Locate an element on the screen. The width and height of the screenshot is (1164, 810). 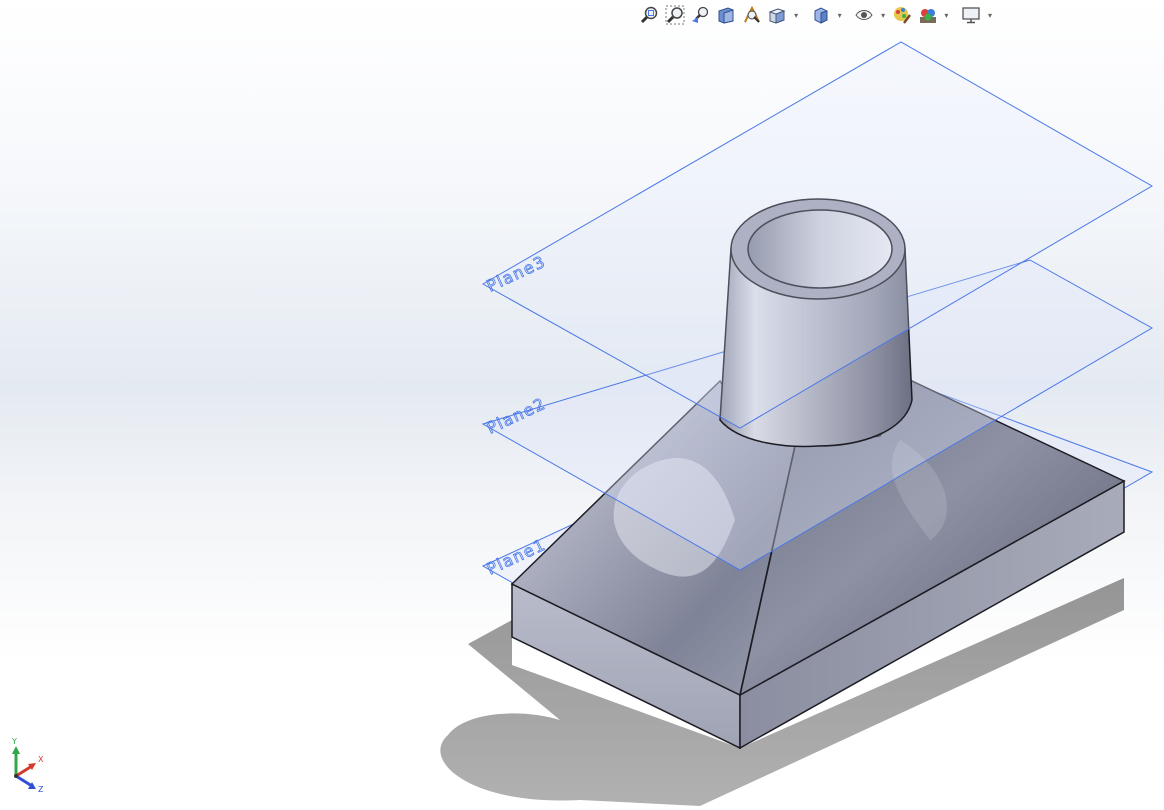
reference-triad: Y X Z is located at coordinates (28, 765).